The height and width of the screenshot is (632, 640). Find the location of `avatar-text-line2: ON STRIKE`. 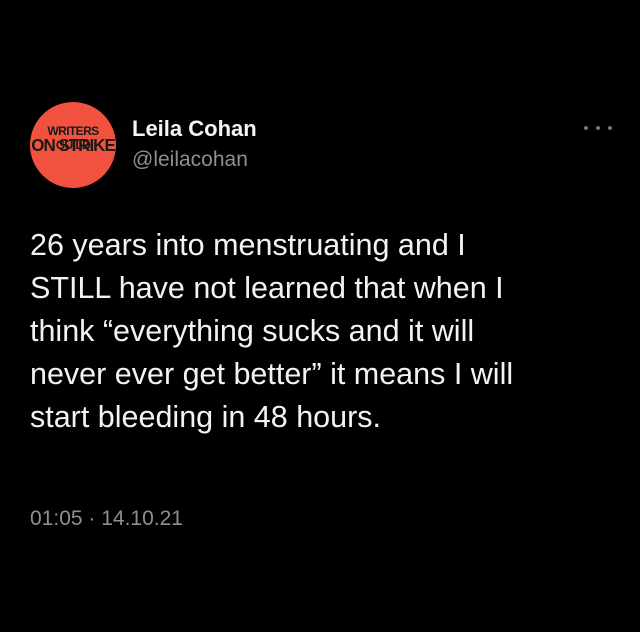

avatar-text-line2: ON STRIKE is located at coordinates (73, 145).